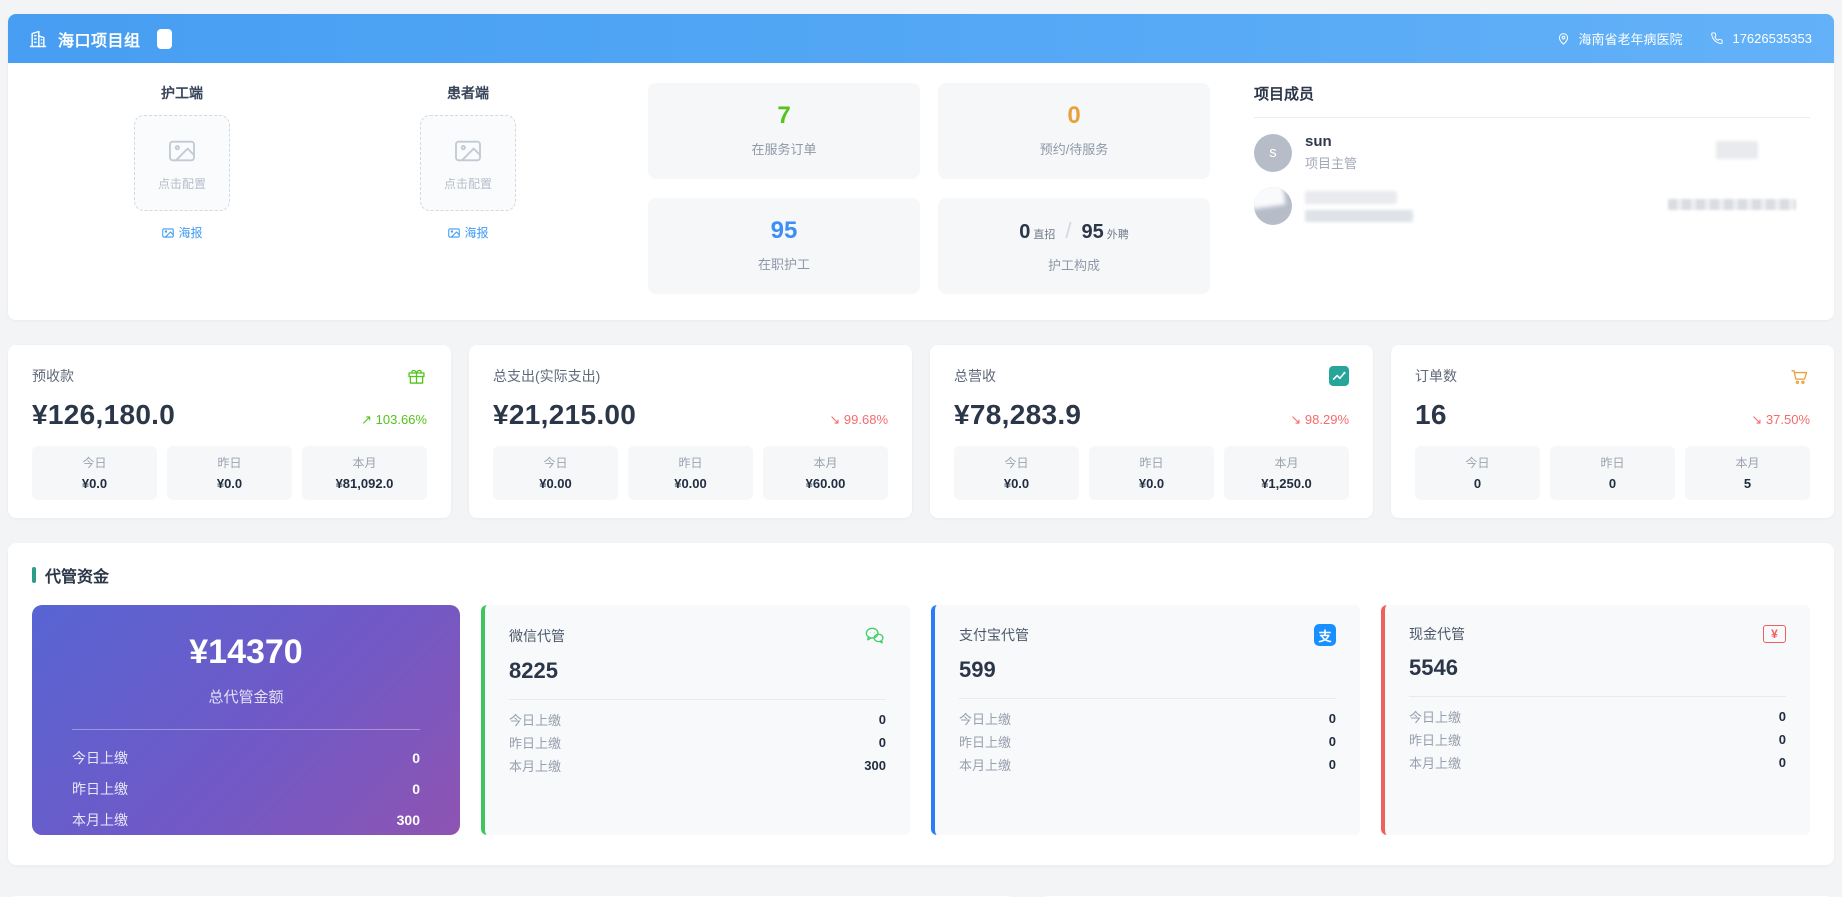 This screenshot has width=1842, height=897. I want to click on patient-config-upload-box: 点击配置, so click(468, 163).